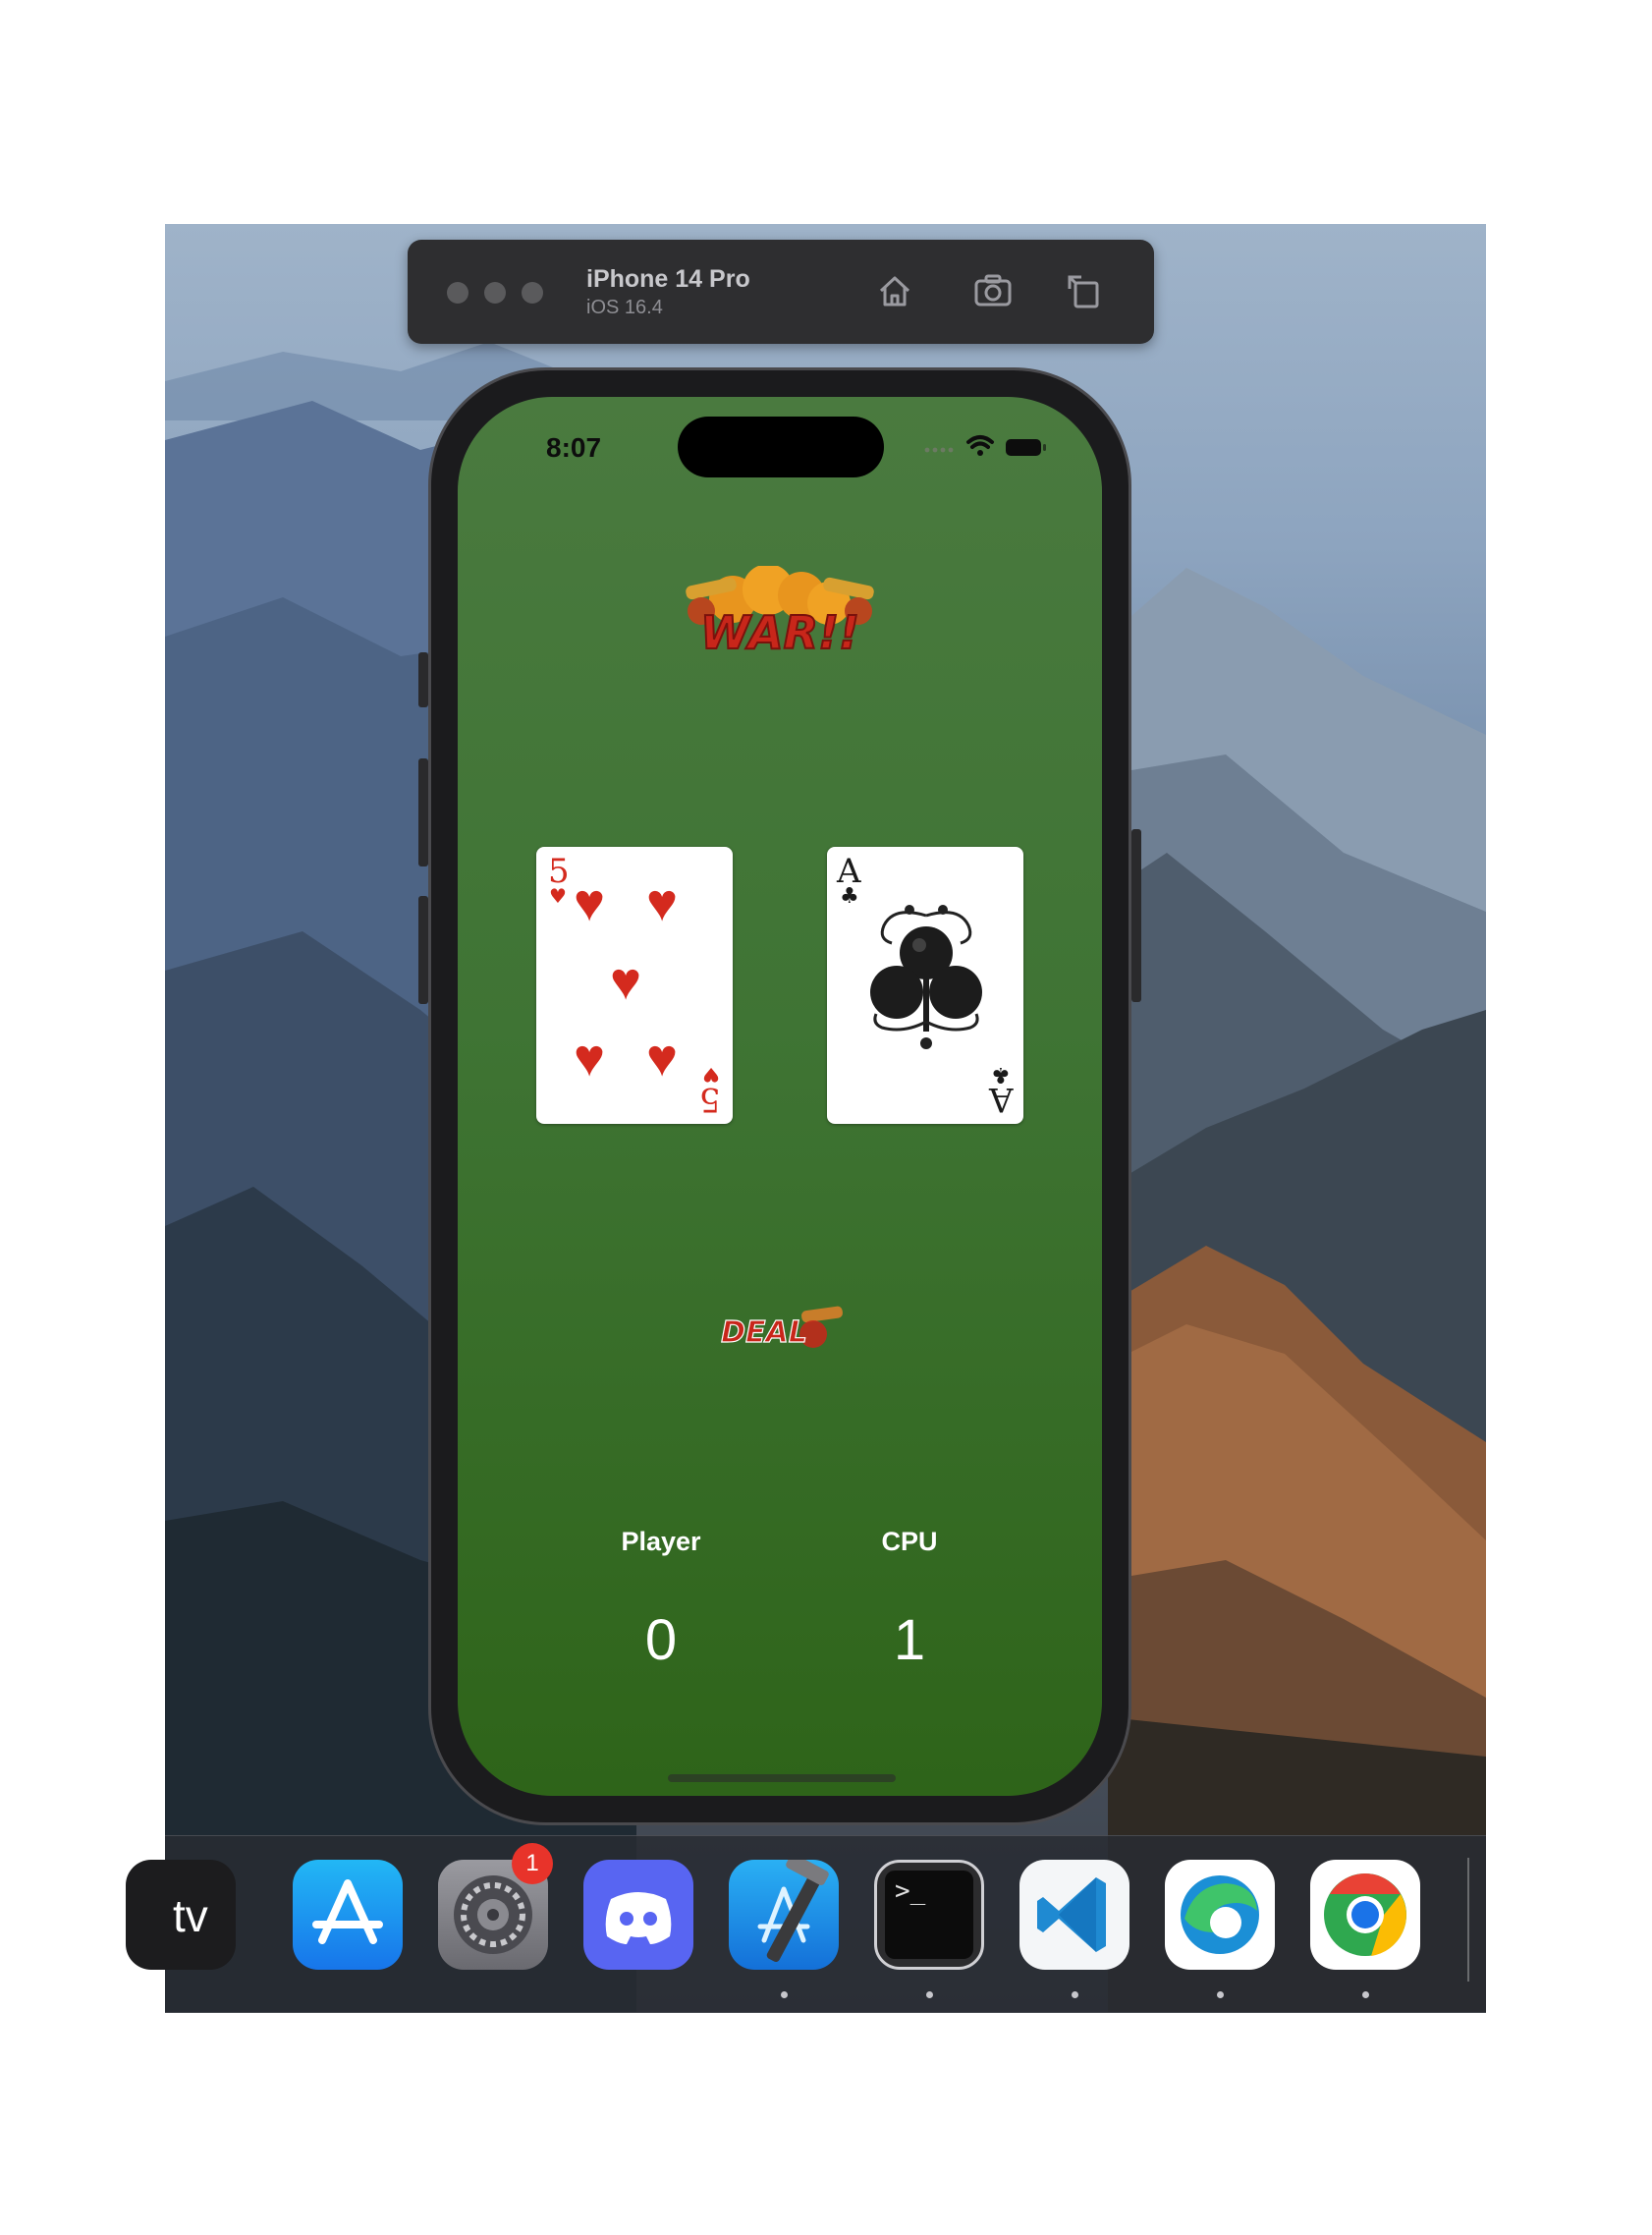 This screenshot has height=2235, width=1652. What do you see at coordinates (993, 290) in the screenshot?
I see `camera-icon` at bounding box center [993, 290].